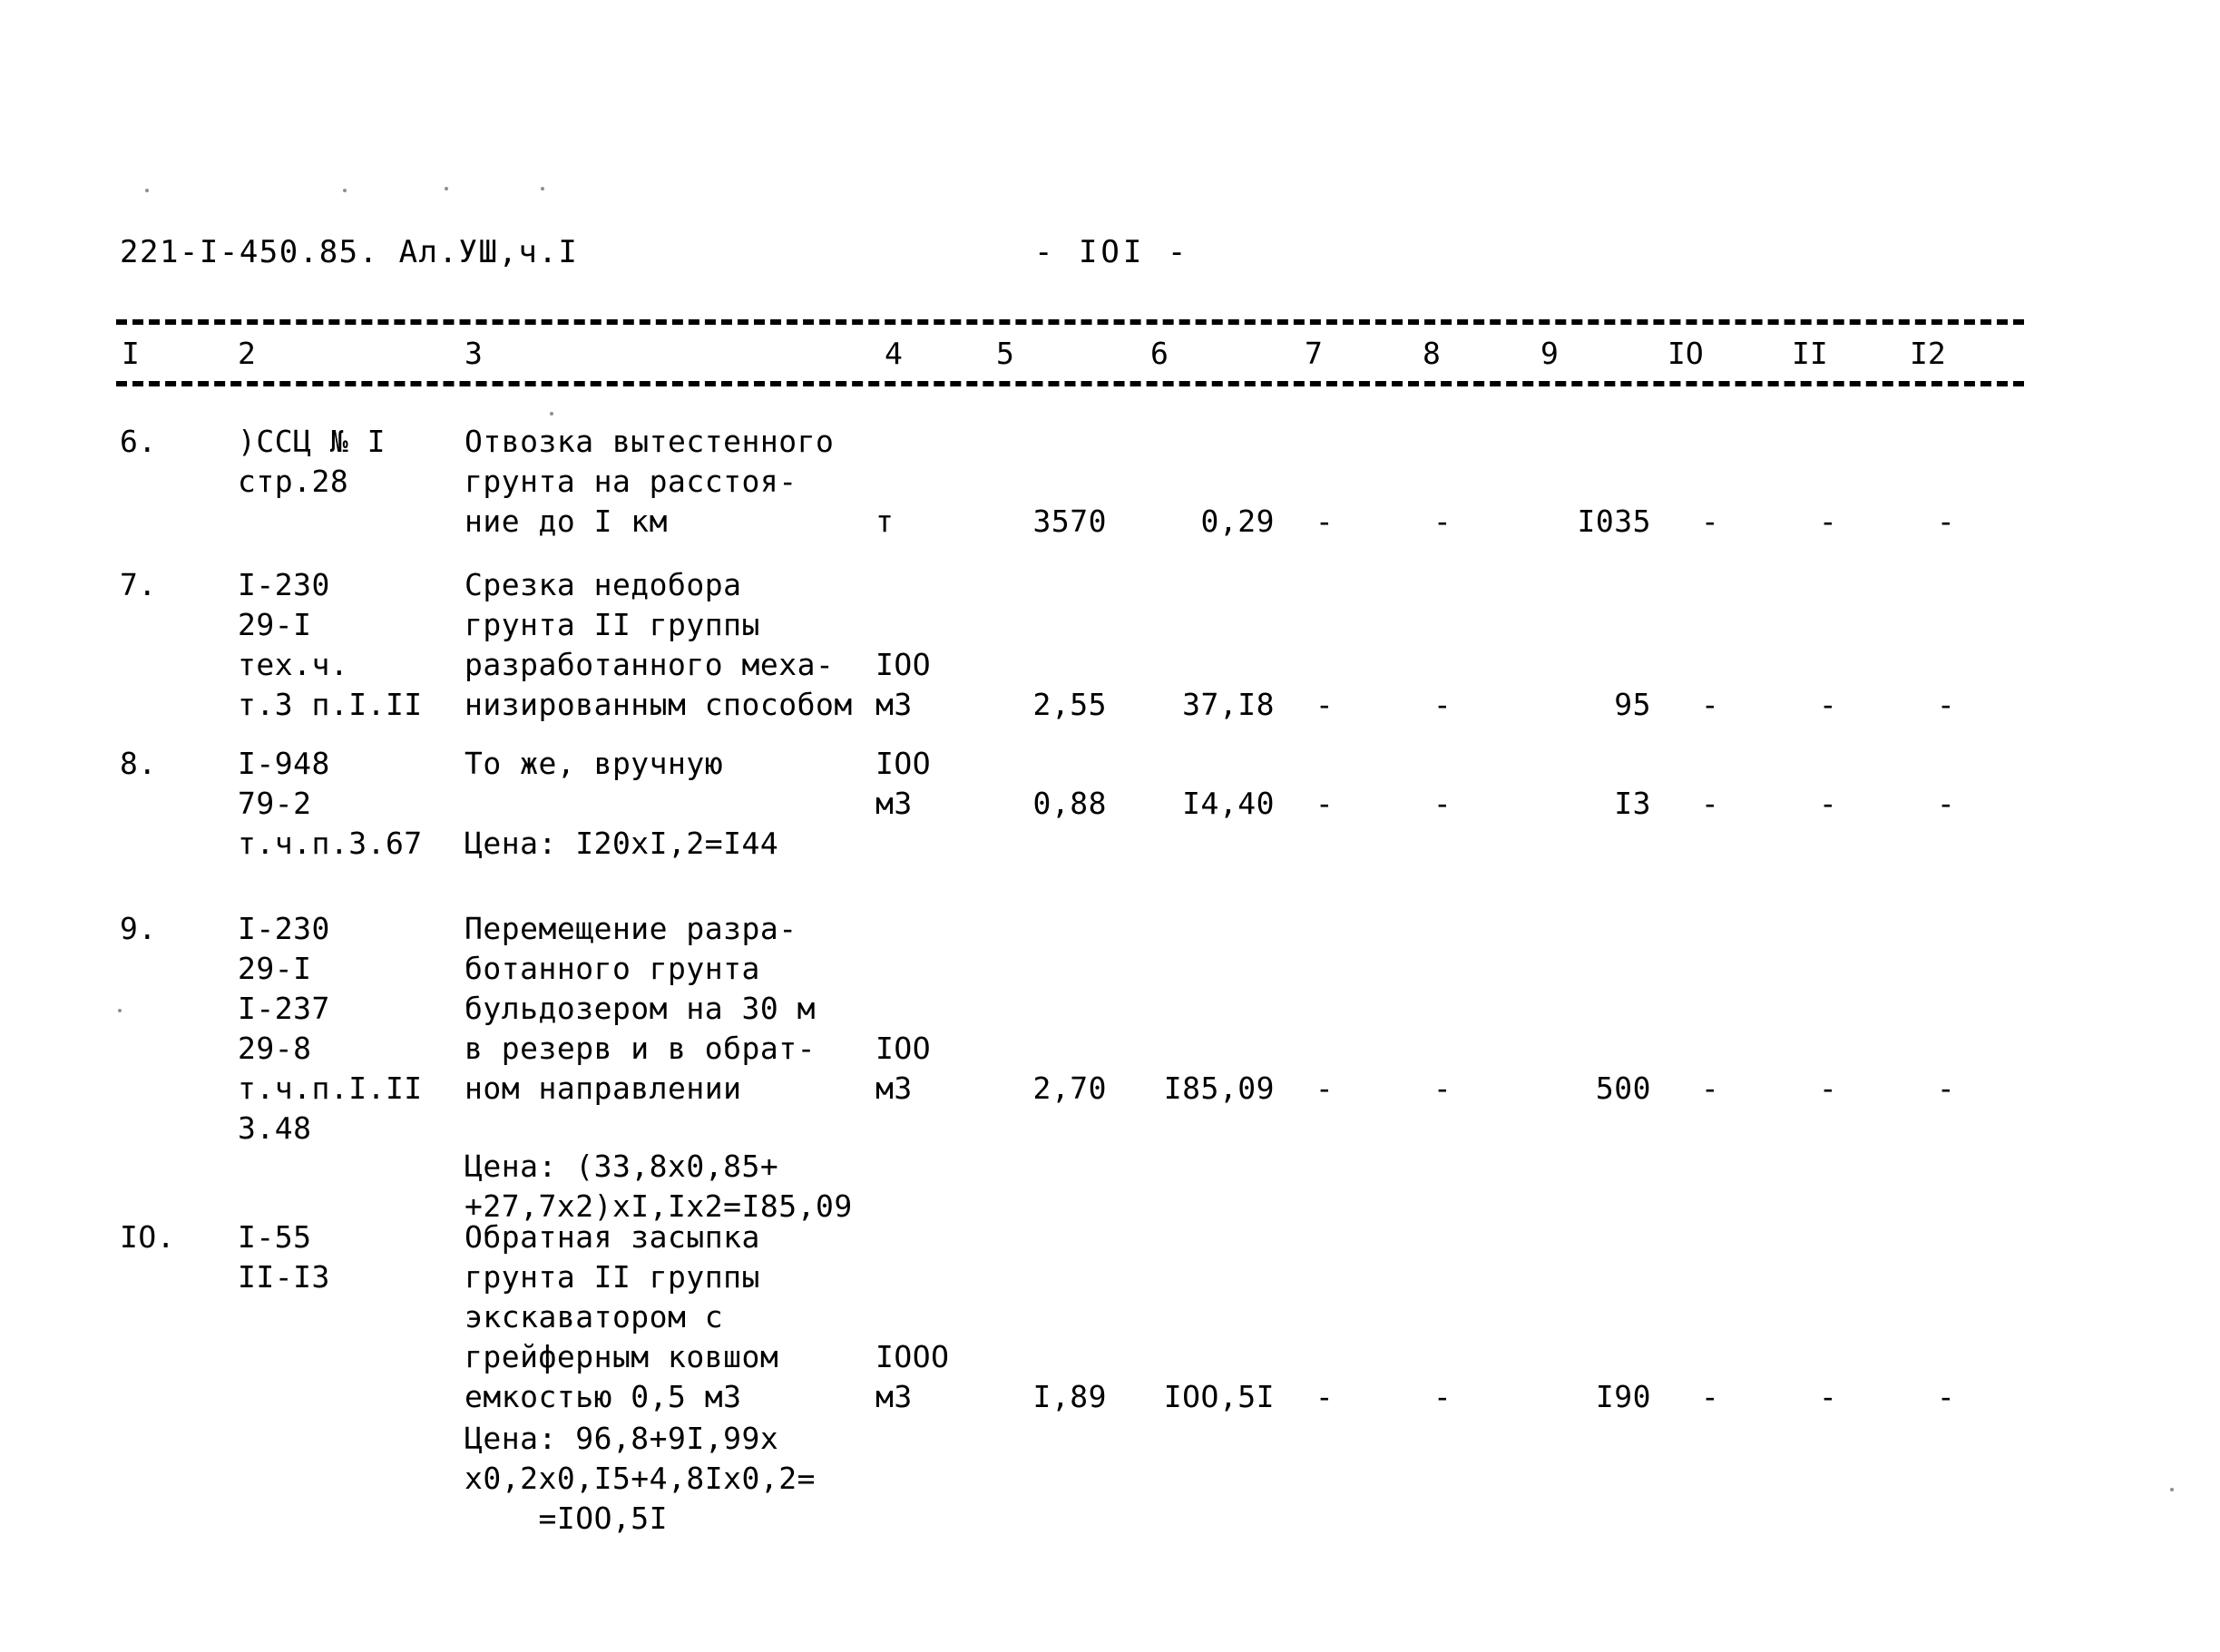 The width and height of the screenshot is (2220, 1652). I want to click on column-header-1: I, so click(131, 353).